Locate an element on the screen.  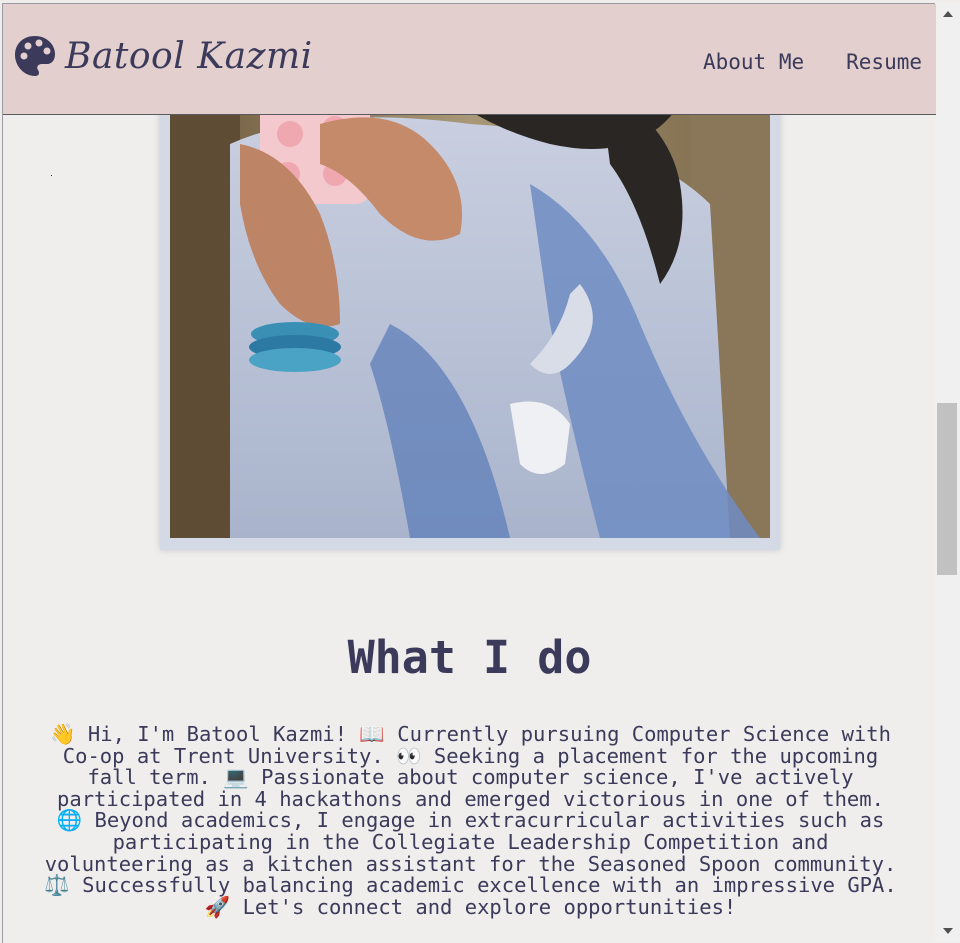
palette-icon is located at coordinates (35, 56).